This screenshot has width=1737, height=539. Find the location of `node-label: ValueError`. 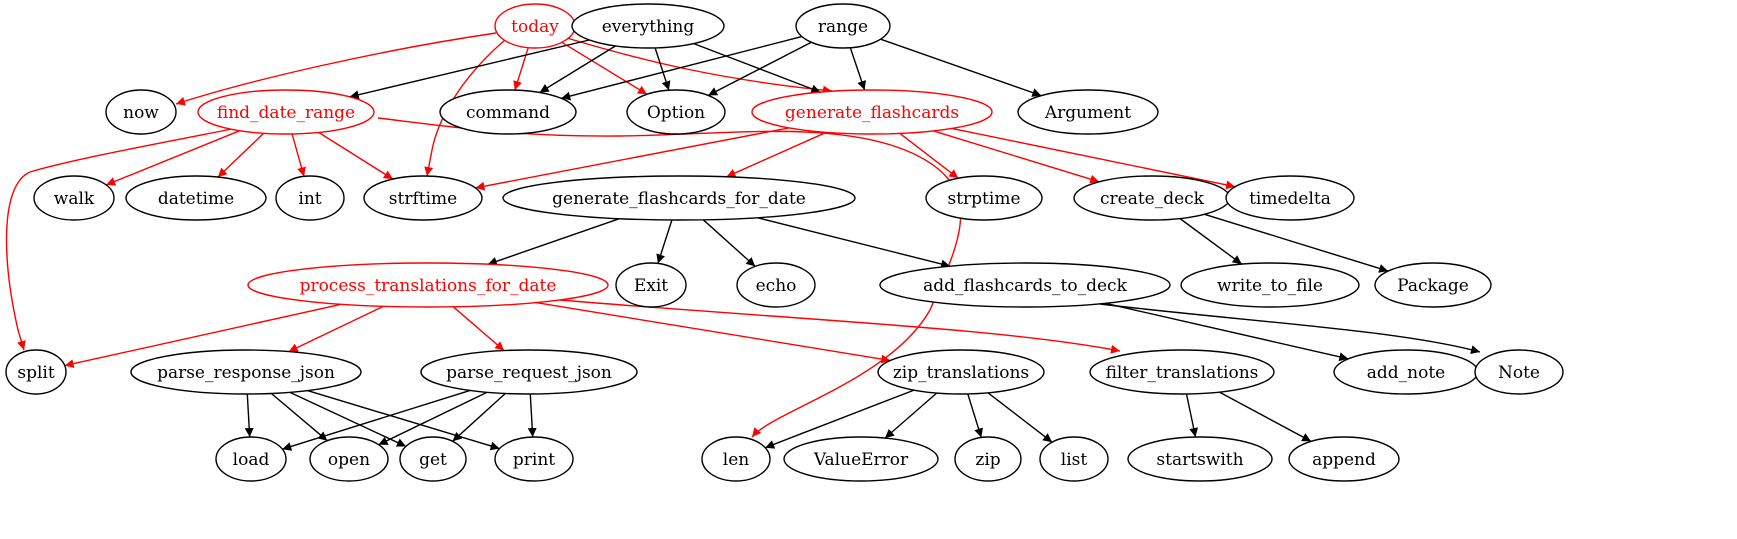

node-label: ValueError is located at coordinates (861, 460).